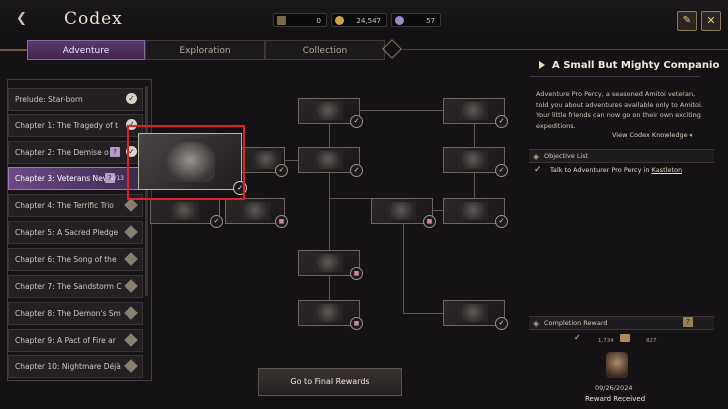 The height and width of the screenshot is (409, 728). I want to click on chapter-item-6: Chapter 6: The Song of the, so click(75, 259).